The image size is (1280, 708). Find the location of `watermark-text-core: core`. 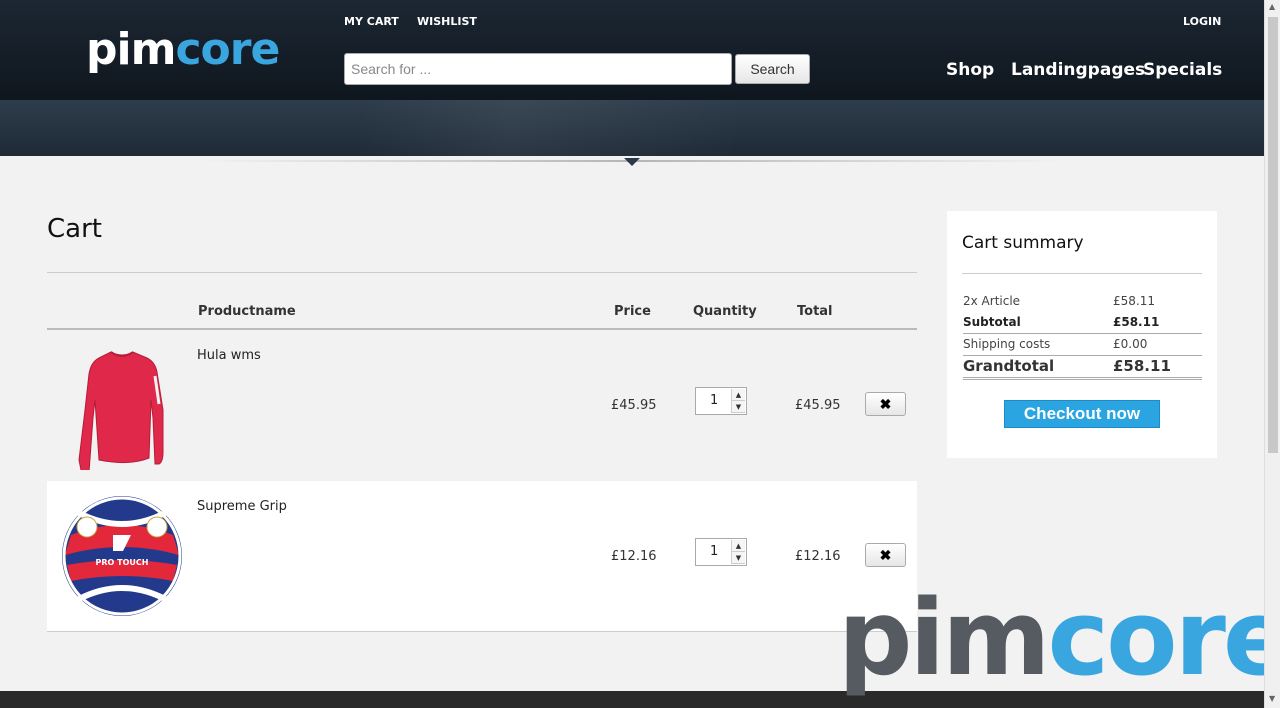

watermark-text-core: core is located at coordinates (1163, 638).